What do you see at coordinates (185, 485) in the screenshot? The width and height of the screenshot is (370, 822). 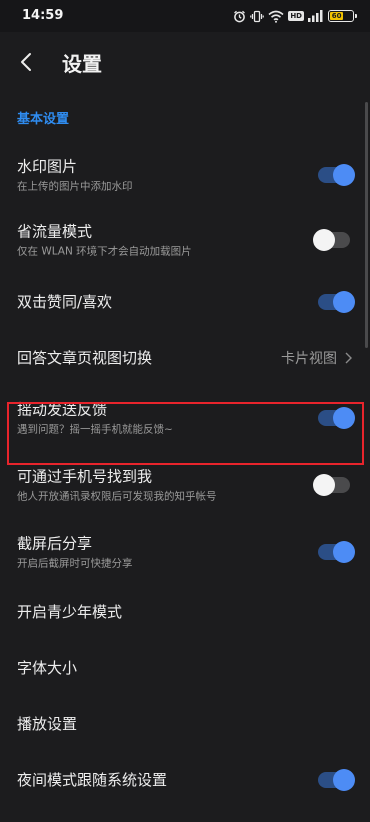 I see `setting-row-find-by-phone: 可通过手机号找到我 他人开放通讯录权限后可发现我的知乎帐号` at bounding box center [185, 485].